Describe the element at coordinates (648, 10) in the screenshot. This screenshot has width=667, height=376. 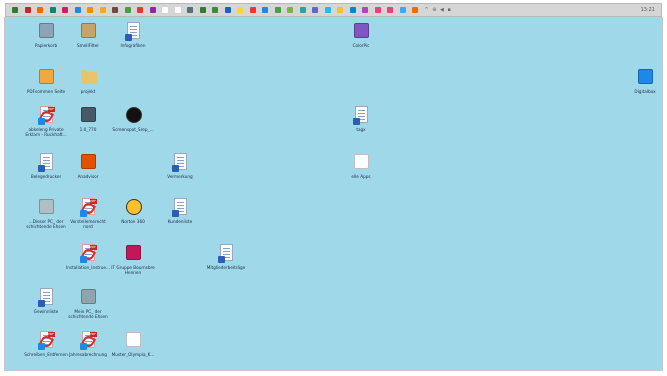
I see `clock: 13:21` at that location.